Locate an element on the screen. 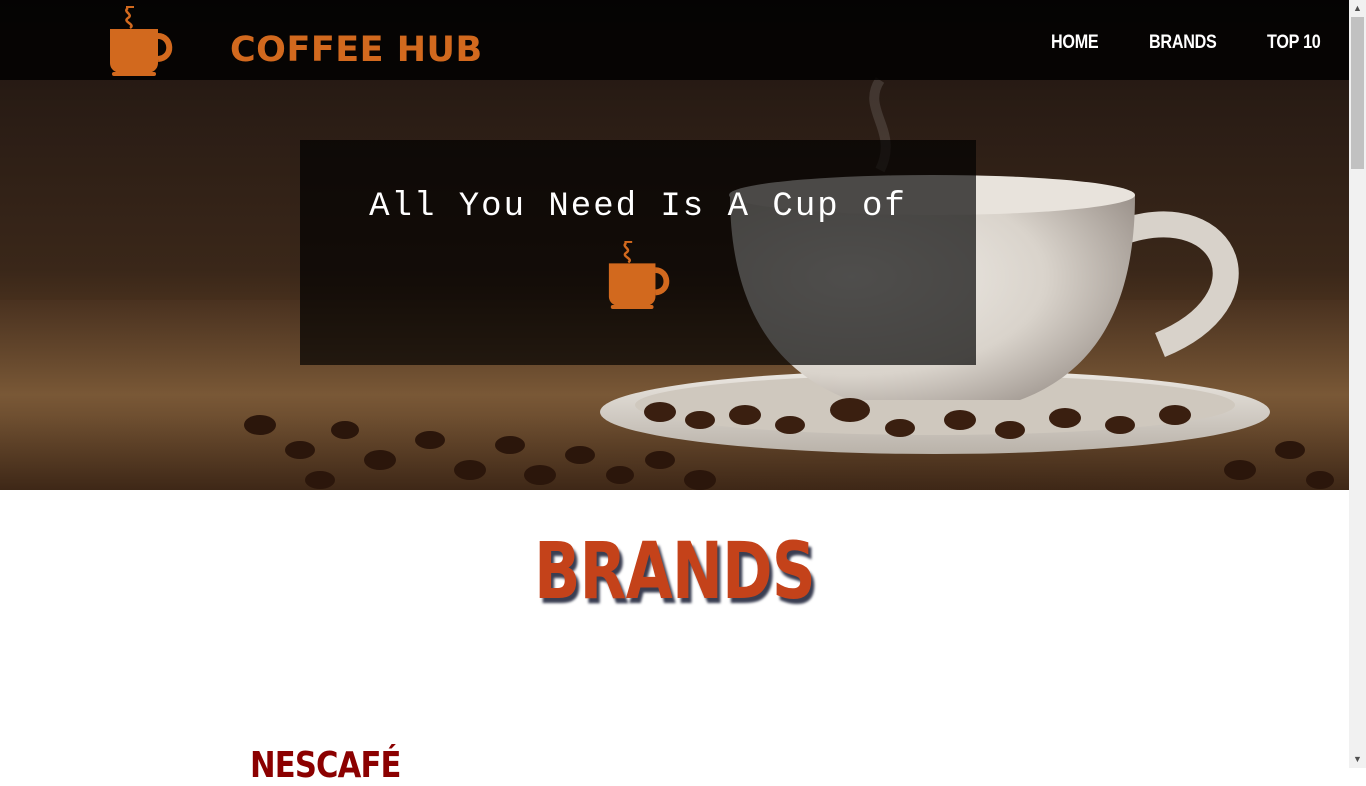 The width and height of the screenshot is (1366, 786). scroll-down-arrow-icon: ▼ is located at coordinates (1357, 759).